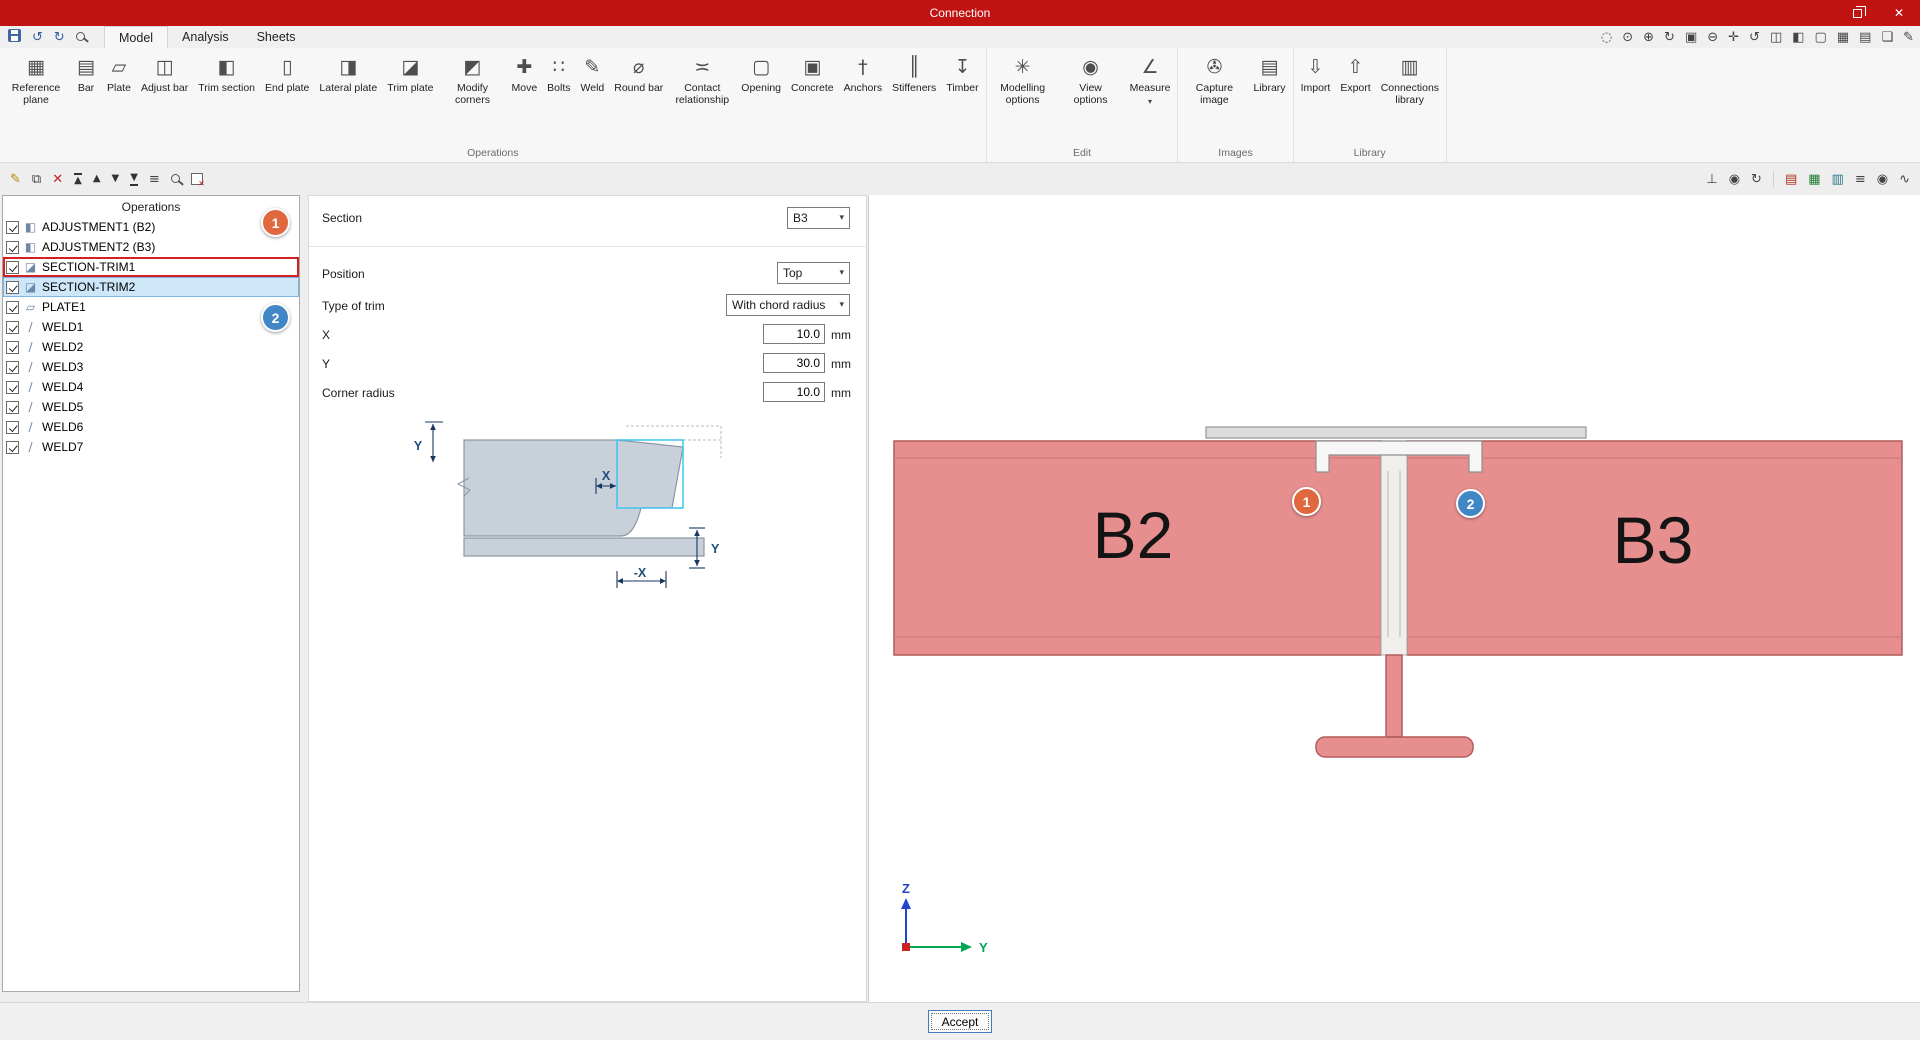  I want to click on tree-item-weld7: ∕ WELD7, so click(151, 447).